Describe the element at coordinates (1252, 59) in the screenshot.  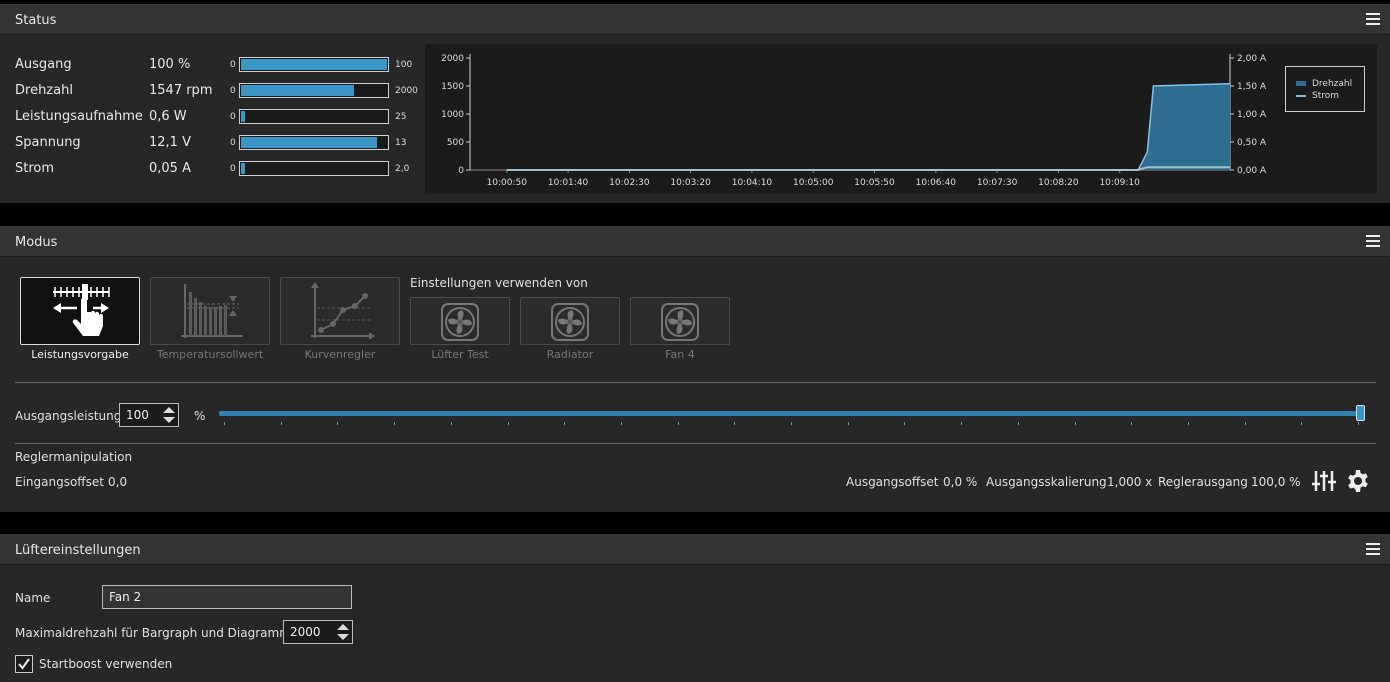
I see `y-right-tick-label: 2,00 A` at that location.